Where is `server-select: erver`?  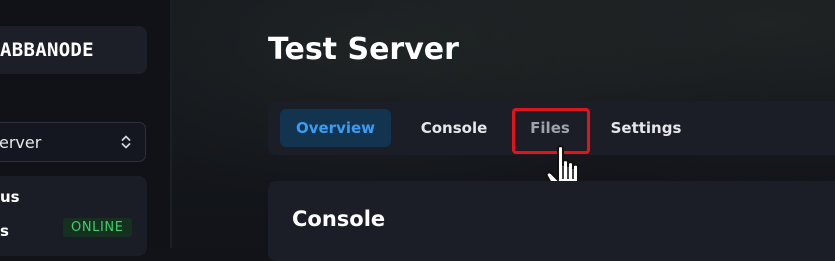
server-select: erver is located at coordinates (73, 142).